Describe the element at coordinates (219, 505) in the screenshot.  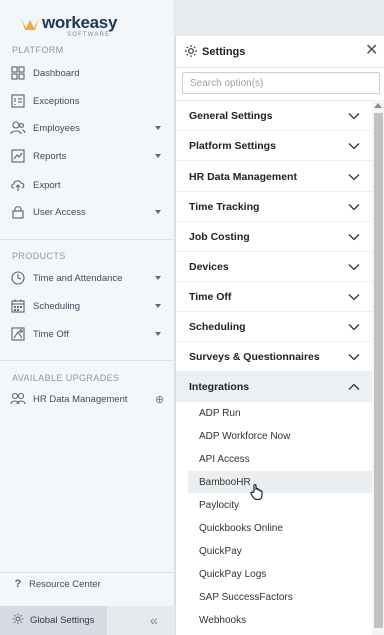
I see `integration-label: Paylocity` at that location.